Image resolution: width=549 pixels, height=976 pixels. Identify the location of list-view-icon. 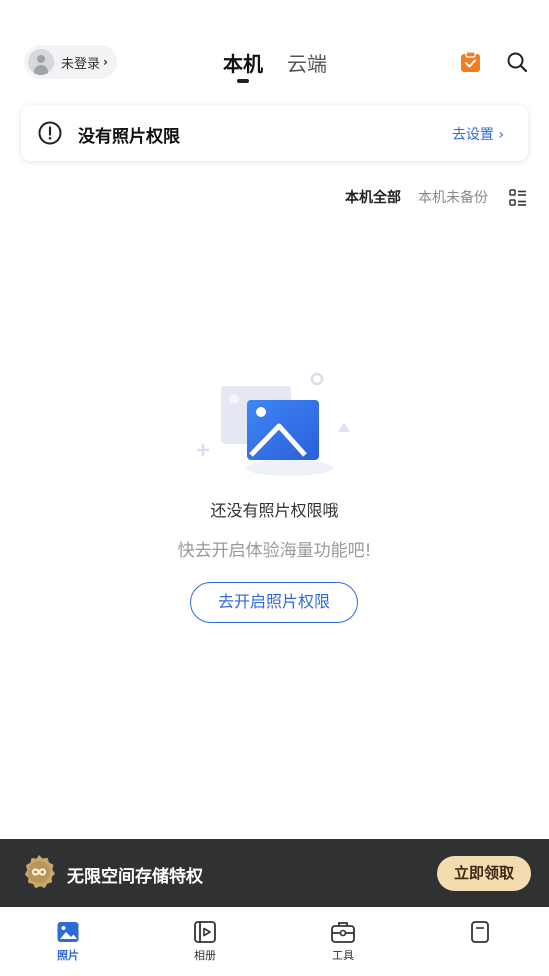
(518, 198).